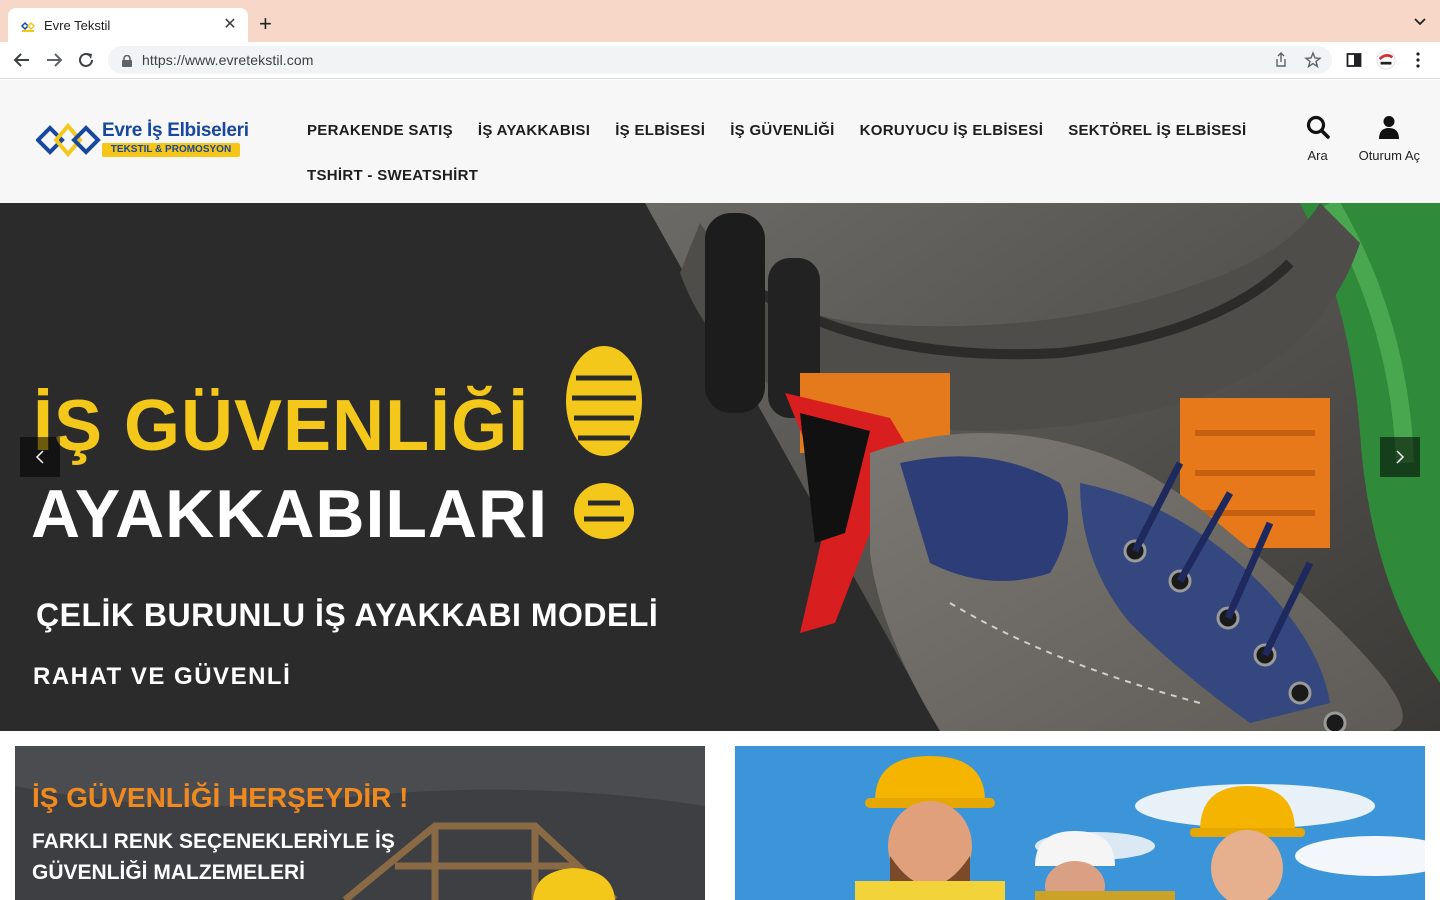 Image resolution: width=1440 pixels, height=900 pixels. What do you see at coordinates (128, 25) in the screenshot?
I see `browser-tab: Evre Tekstil ✕` at bounding box center [128, 25].